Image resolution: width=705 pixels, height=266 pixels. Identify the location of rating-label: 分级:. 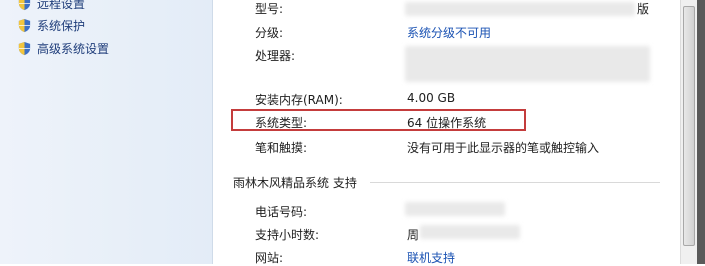
(269, 33).